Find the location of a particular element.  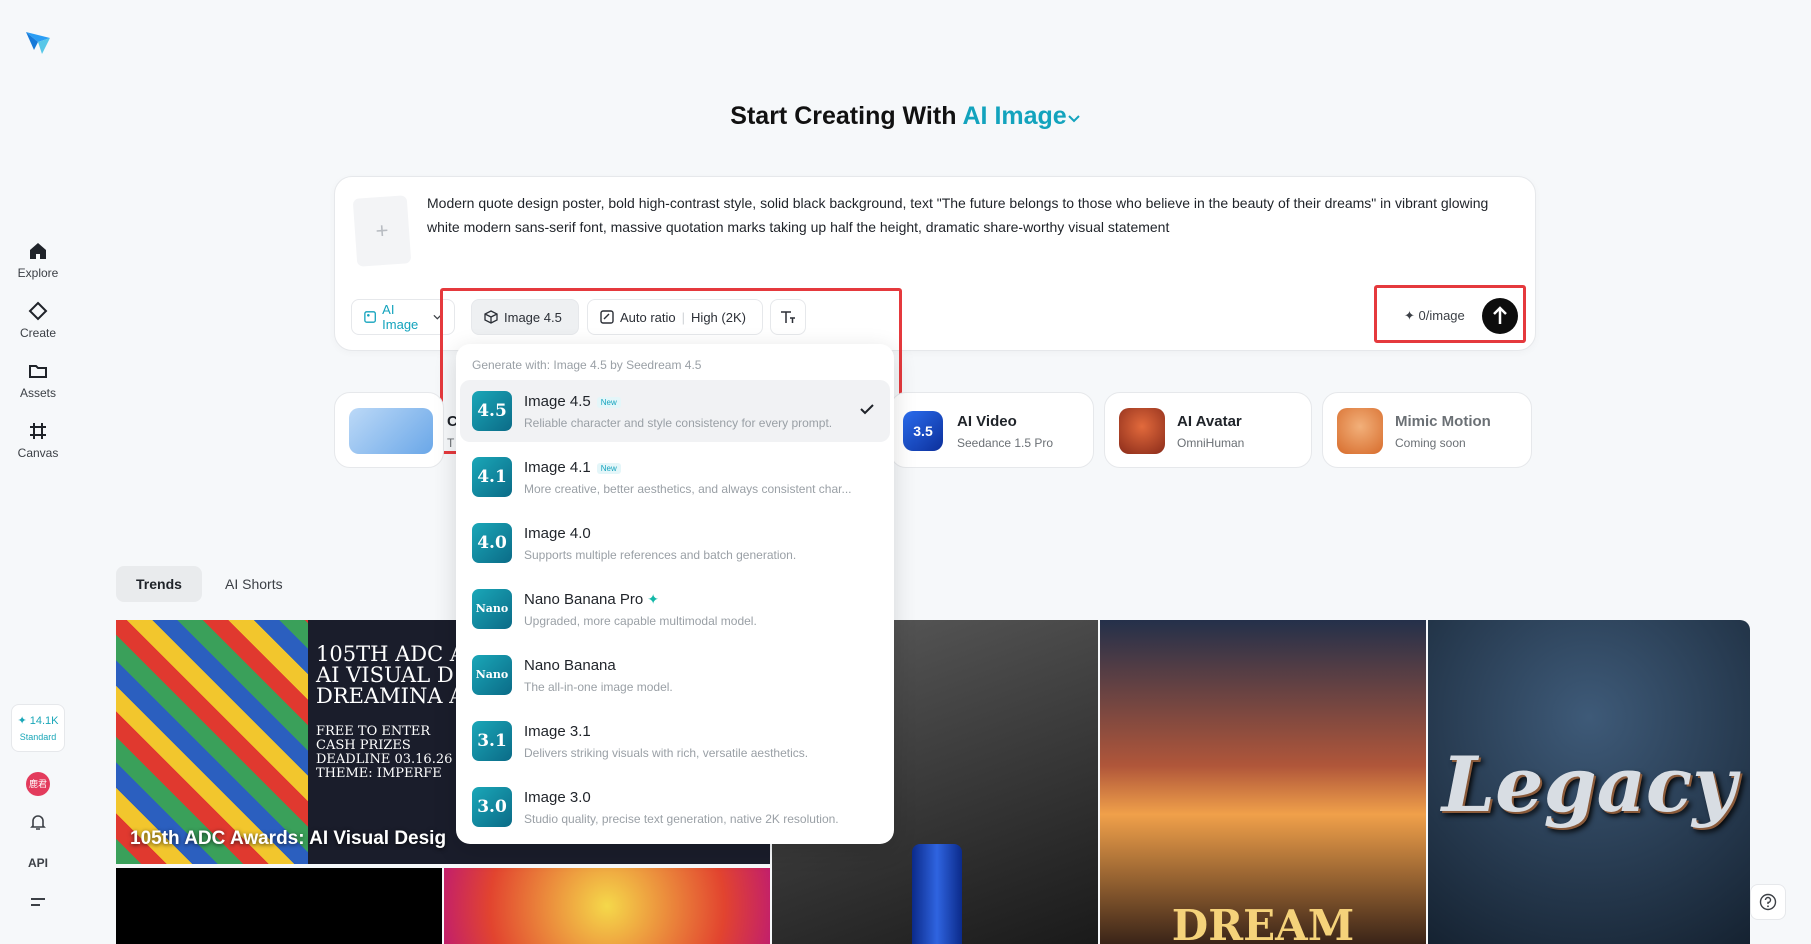

sidebar-item-assets: Assets is located at coordinates (38, 380).